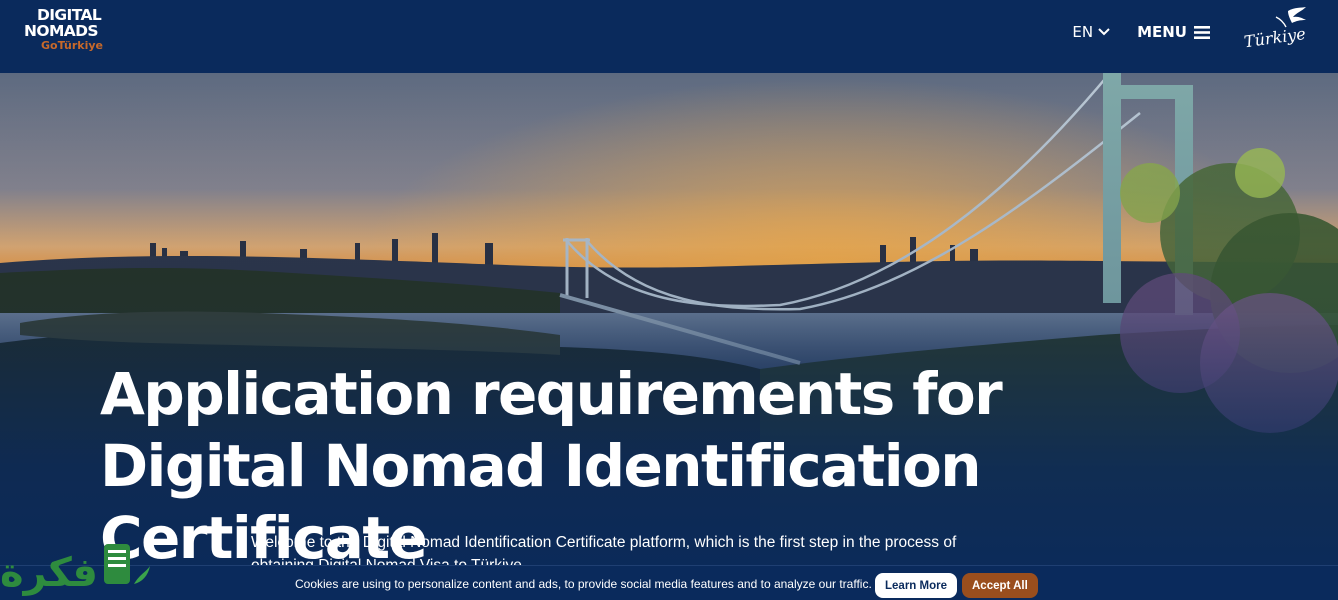  I want to click on turkiye-logo: Türkiye, so click(1280, 32).